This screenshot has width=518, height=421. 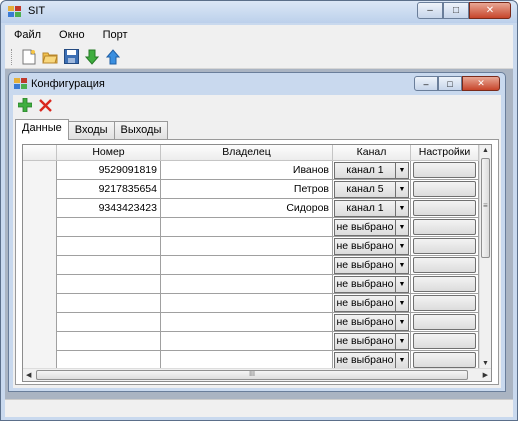 What do you see at coordinates (50, 57) in the screenshot?
I see `open-folder-icon` at bounding box center [50, 57].